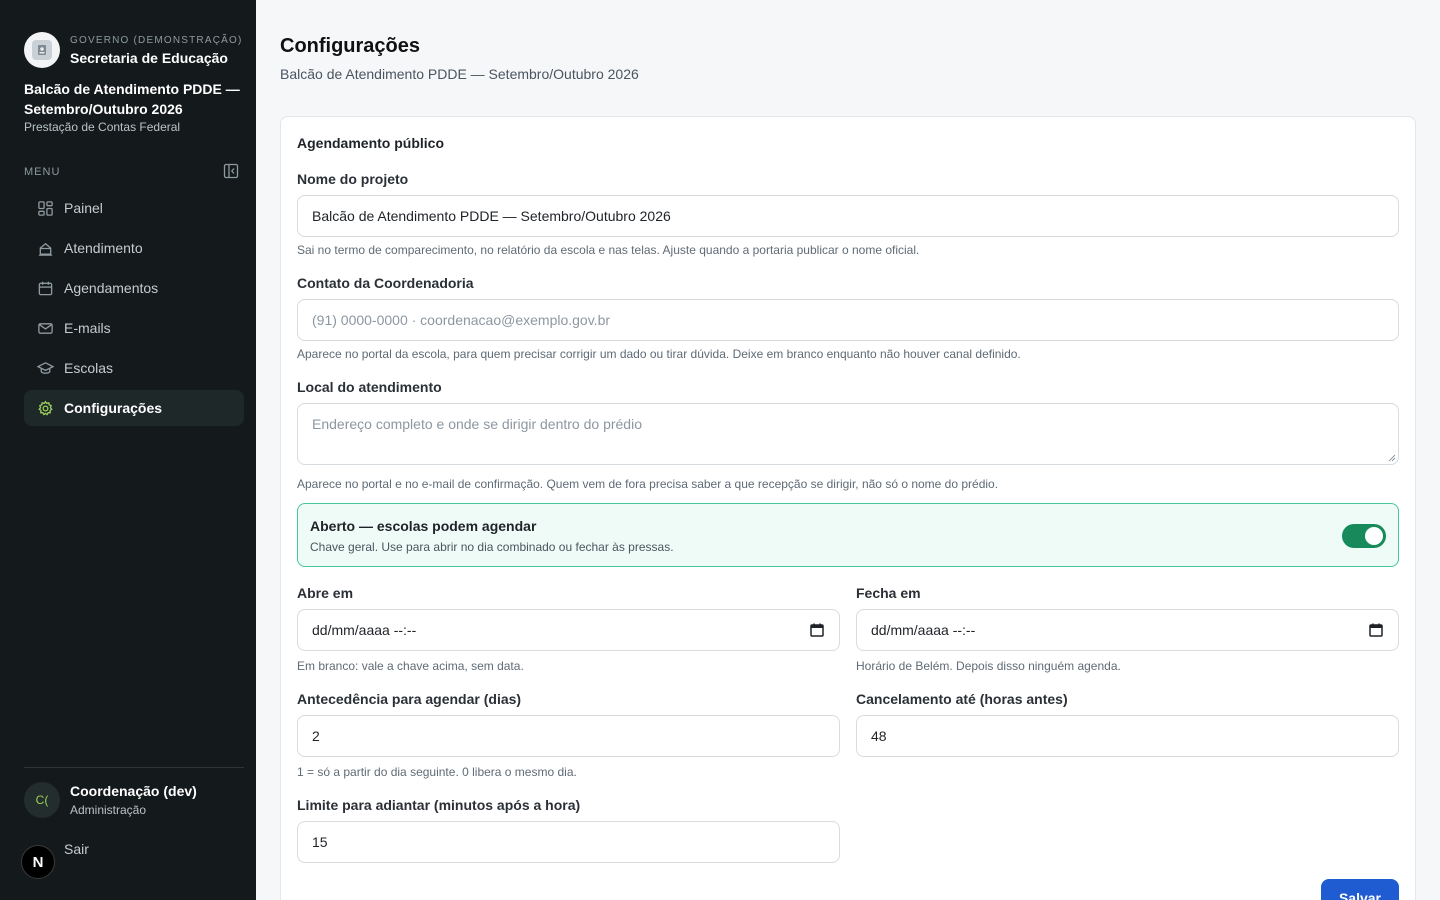 This screenshot has height=900, width=1440. Describe the element at coordinates (962, 699) in the screenshot. I see `cancel-hours-label: Cancelamento até (horas antes)` at that location.